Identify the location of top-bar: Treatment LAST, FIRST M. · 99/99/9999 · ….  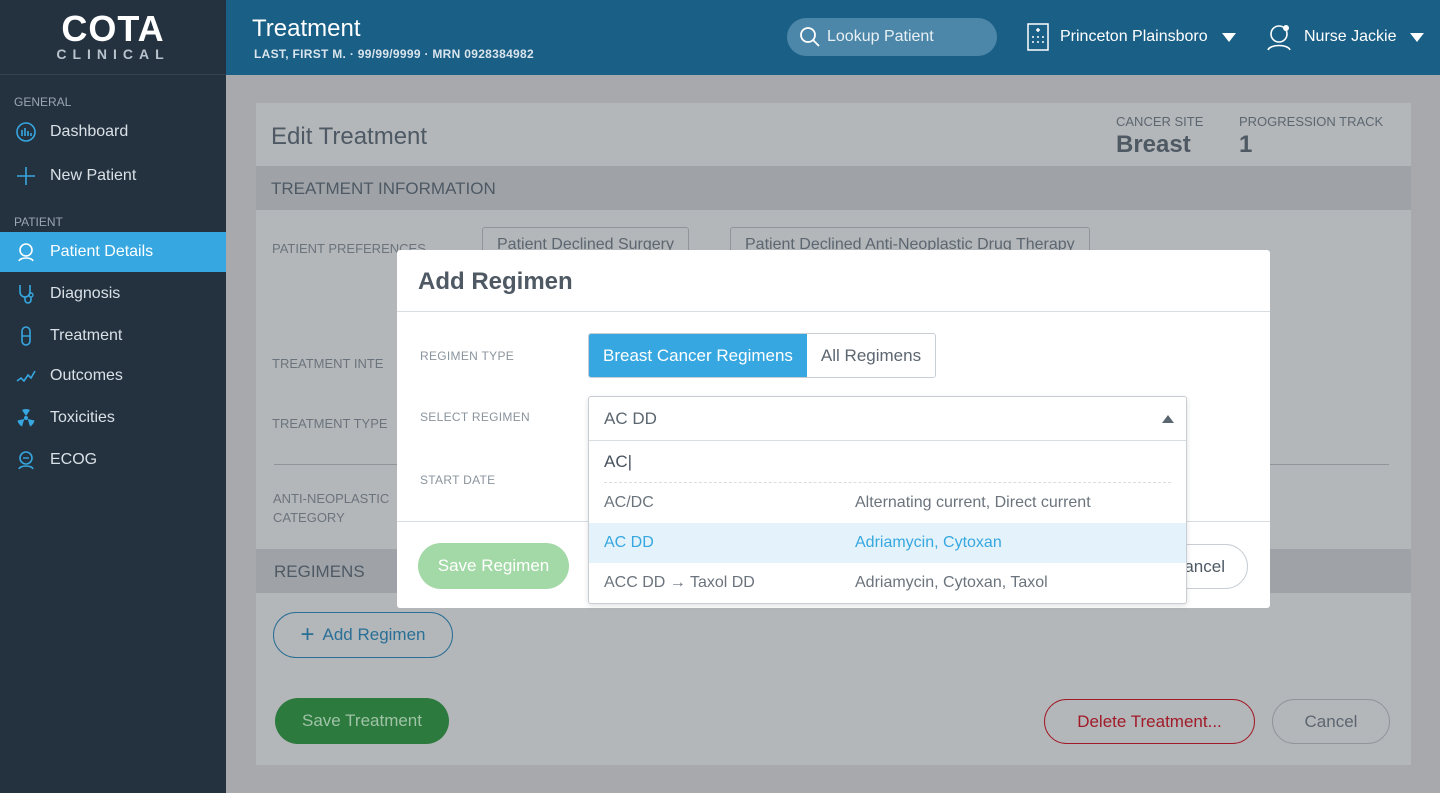
(833, 37).